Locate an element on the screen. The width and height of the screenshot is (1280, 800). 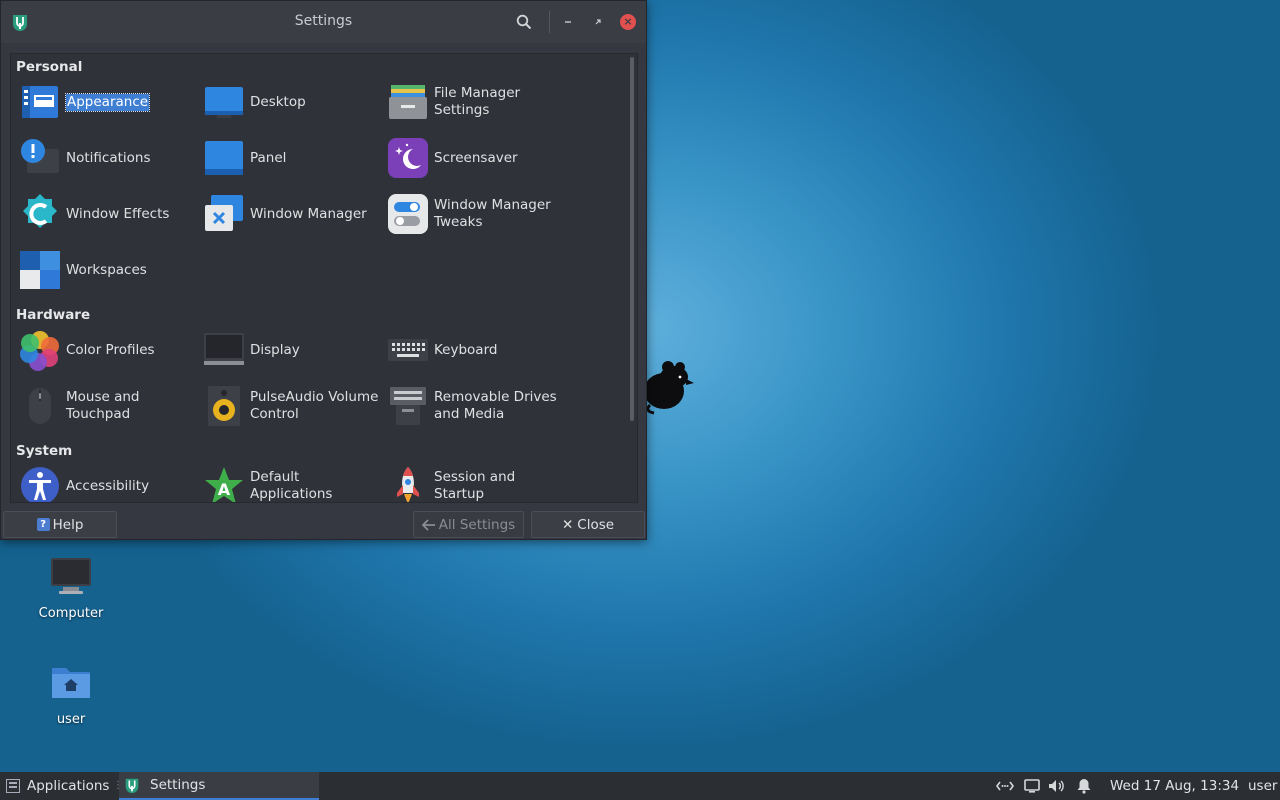
item-window-manager-tweaks: Window Manager Tweaks is located at coordinates (469, 214).